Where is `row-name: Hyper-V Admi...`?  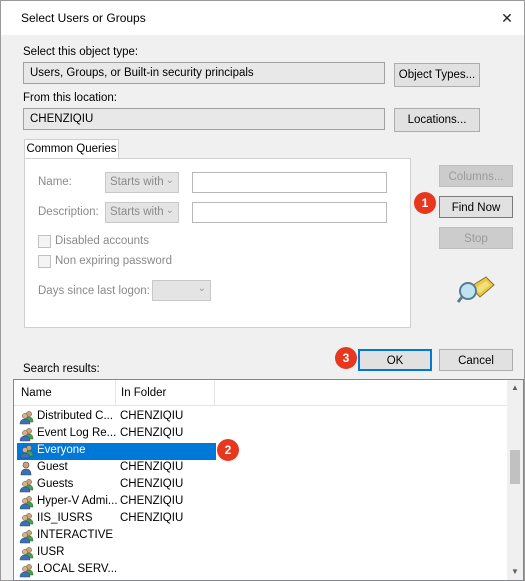
row-name: Hyper-V Admi... is located at coordinates (77, 501).